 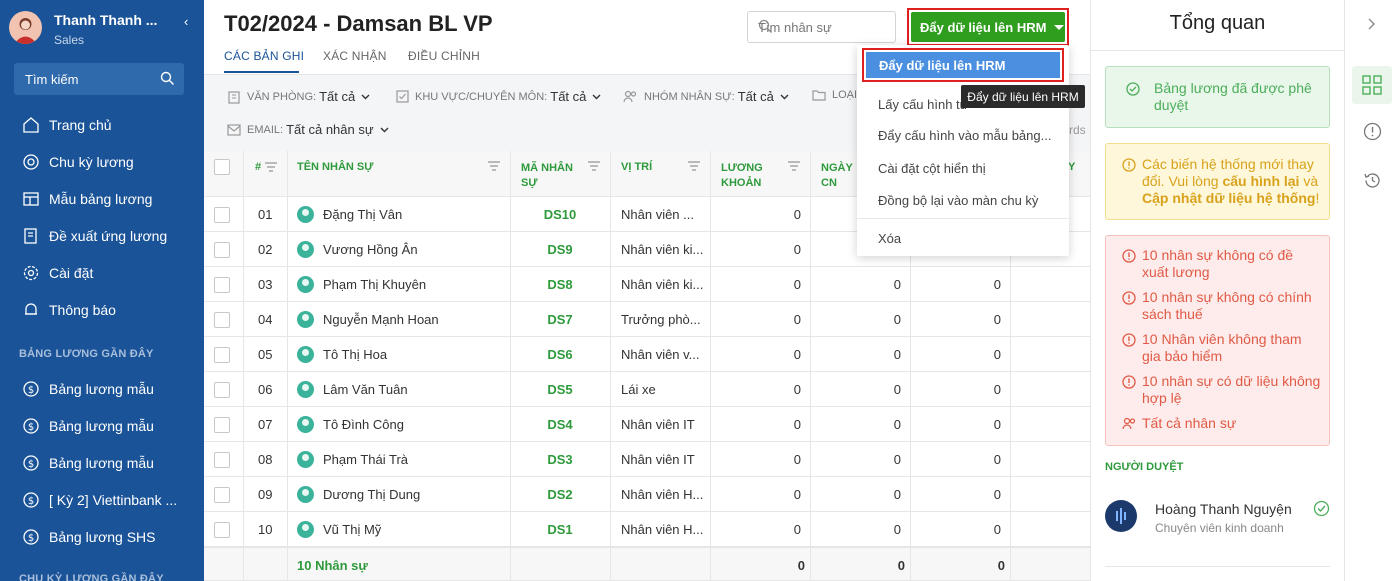 What do you see at coordinates (222, 167) in the screenshot?
I see `select-all-checkbox` at bounding box center [222, 167].